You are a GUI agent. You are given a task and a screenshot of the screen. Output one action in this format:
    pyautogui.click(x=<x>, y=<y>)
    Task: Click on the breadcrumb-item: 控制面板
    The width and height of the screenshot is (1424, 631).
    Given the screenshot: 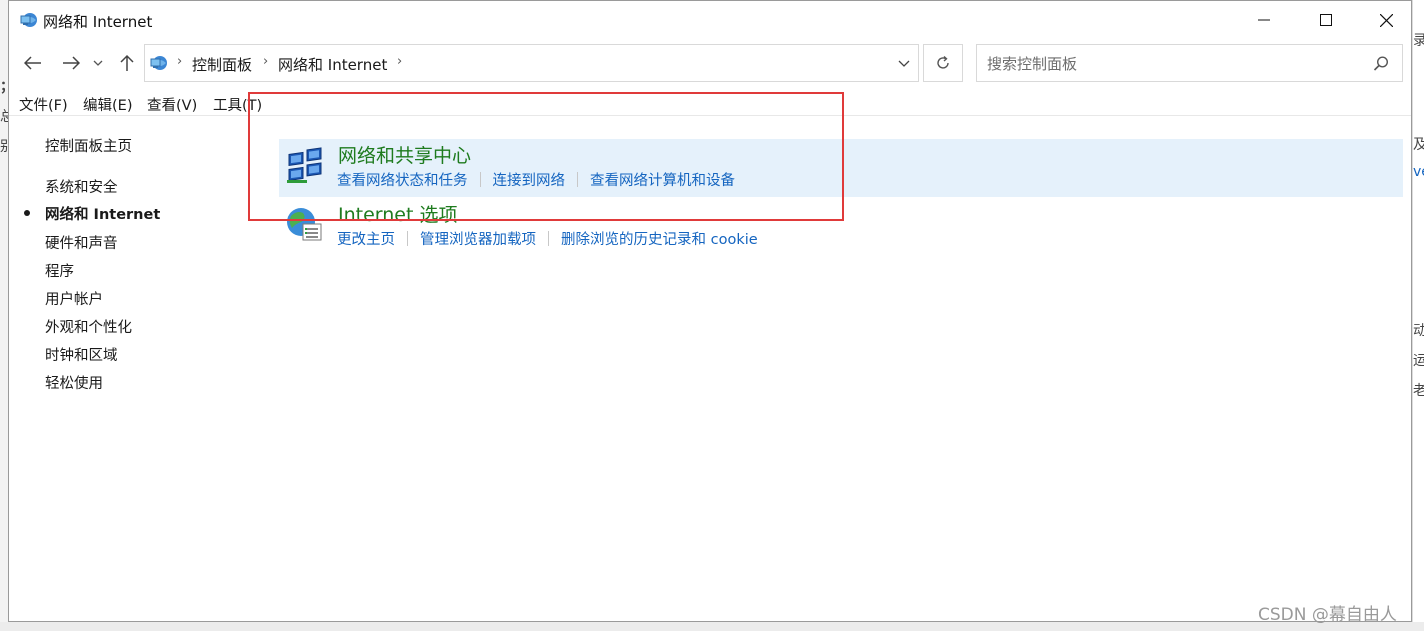 What is the action you would take?
    pyautogui.click(x=222, y=64)
    